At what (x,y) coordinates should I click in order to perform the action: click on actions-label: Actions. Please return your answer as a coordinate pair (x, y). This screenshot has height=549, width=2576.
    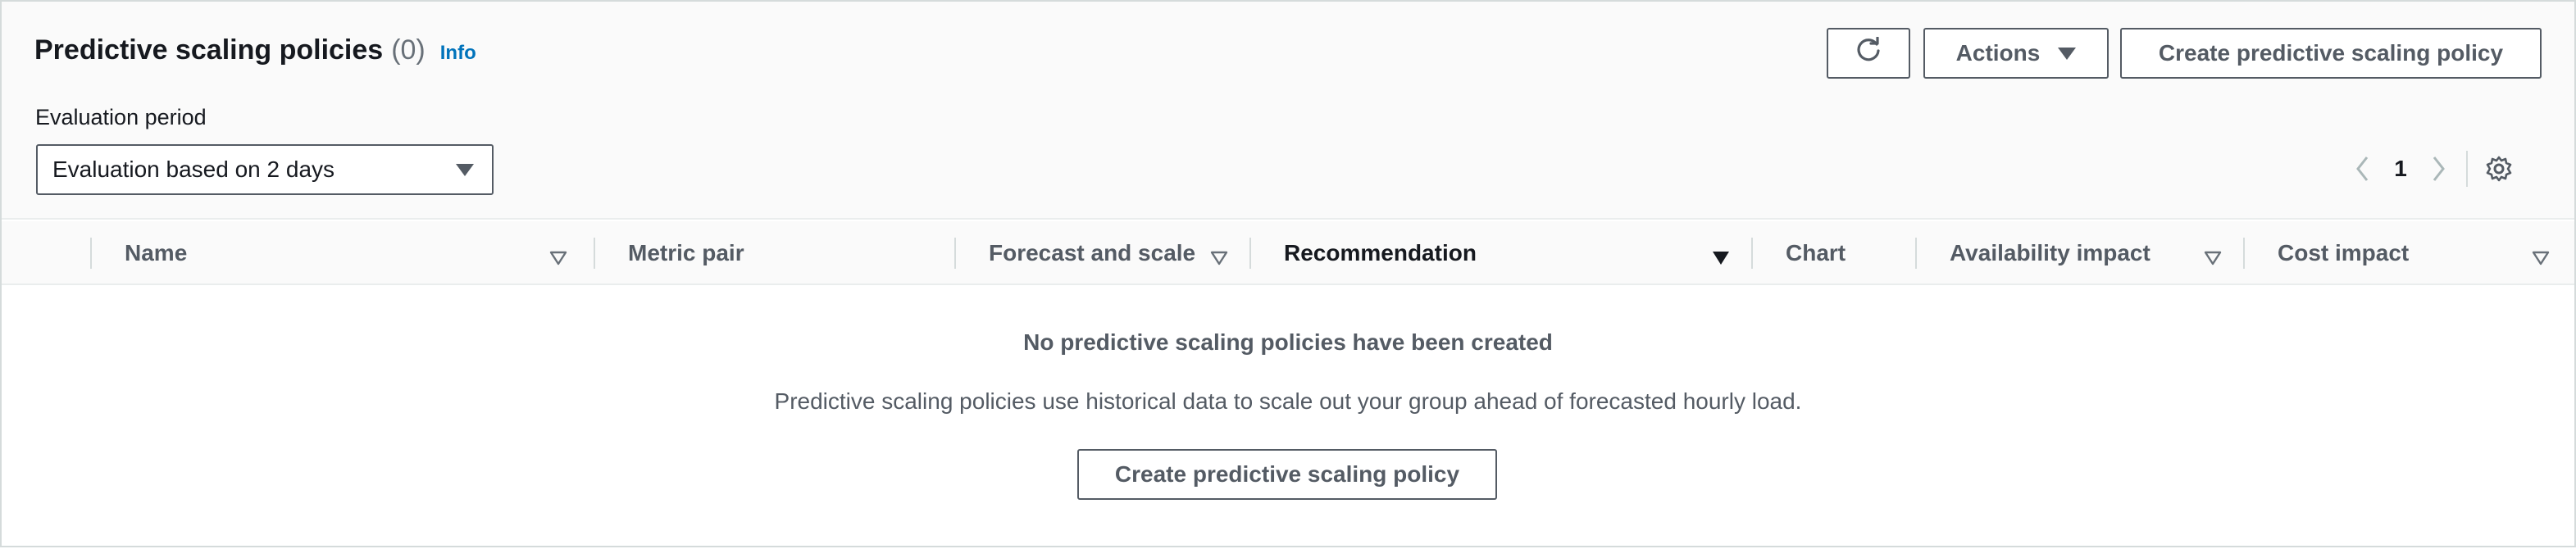
    Looking at the image, I should click on (1998, 53).